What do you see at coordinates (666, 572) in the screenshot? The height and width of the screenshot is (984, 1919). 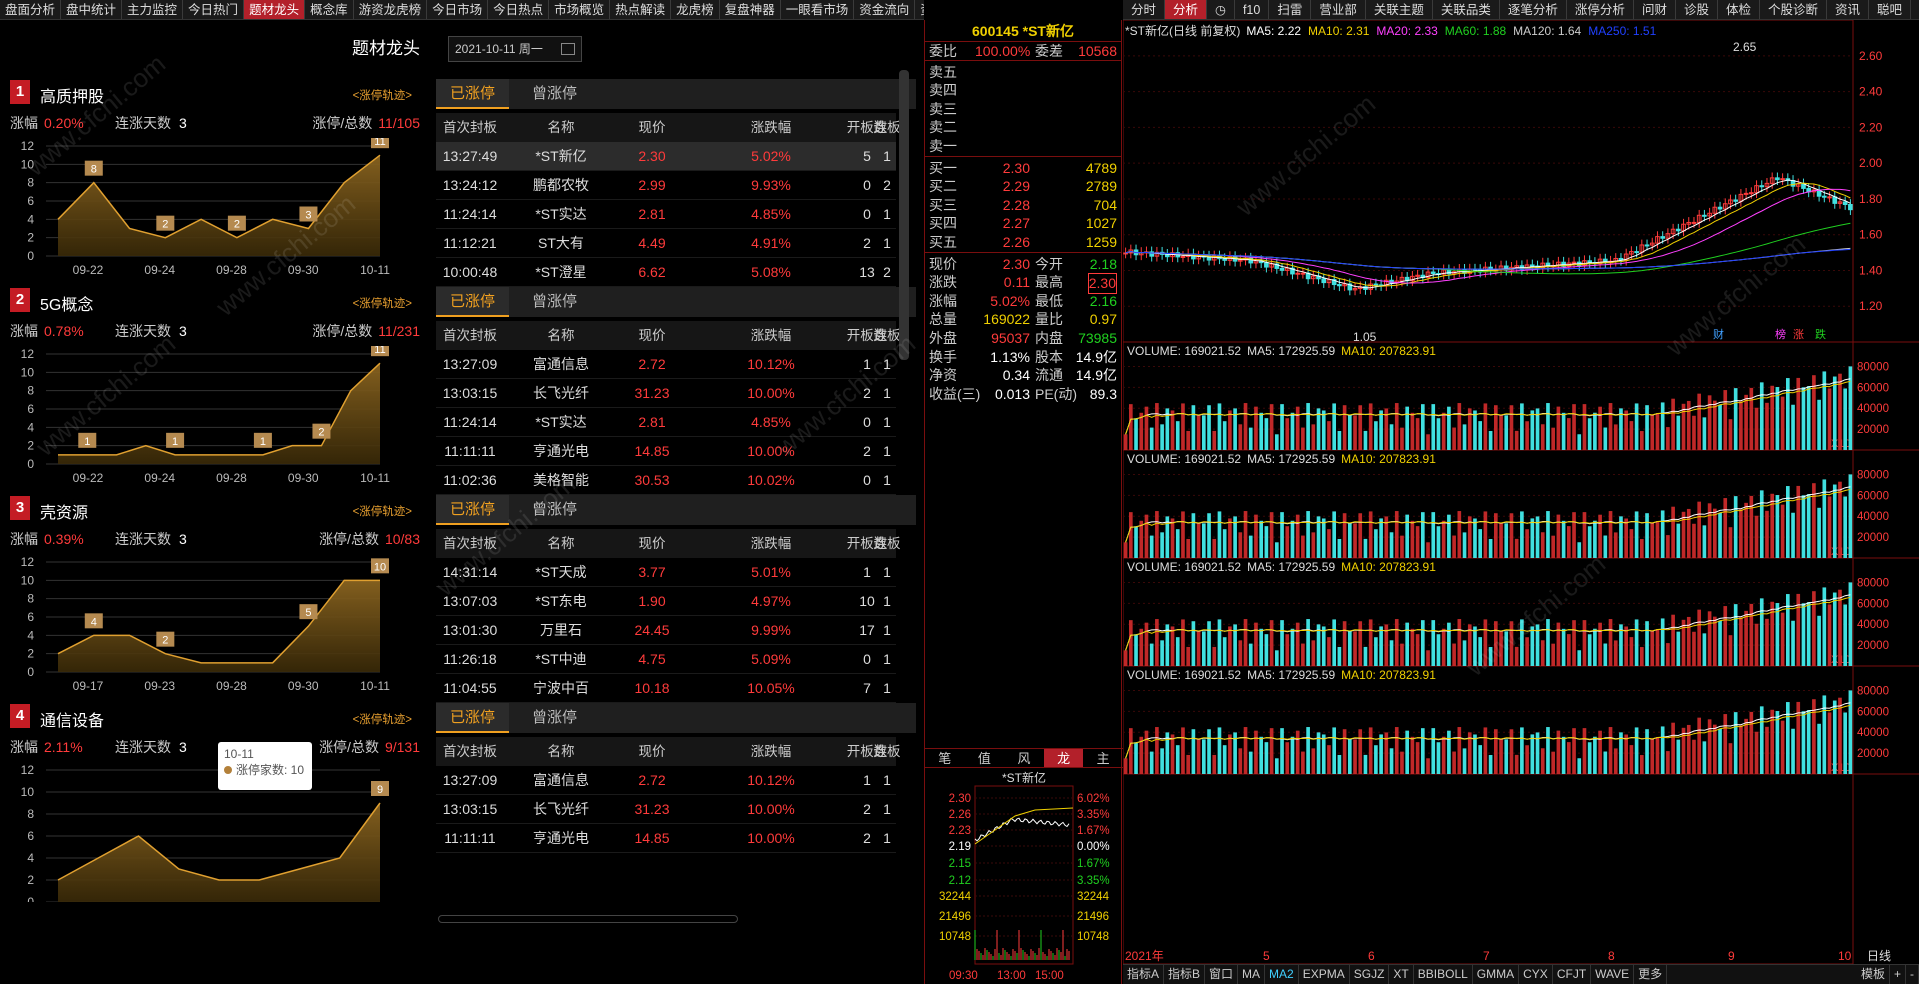 I see `table-row: 14:31:14 *ST天成 3.77 5.01% 1 1` at bounding box center [666, 572].